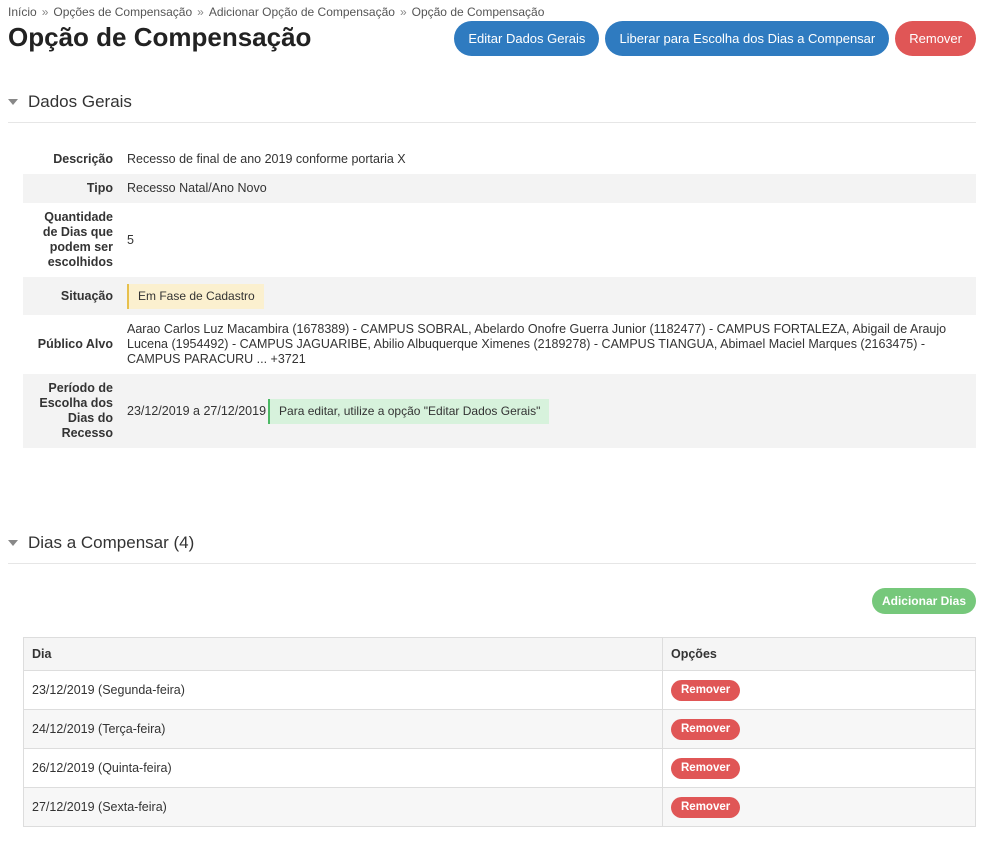 This screenshot has height=847, width=992. Describe the element at coordinates (22, 12) in the screenshot. I see `breadcrumb-inicio: Início` at that location.